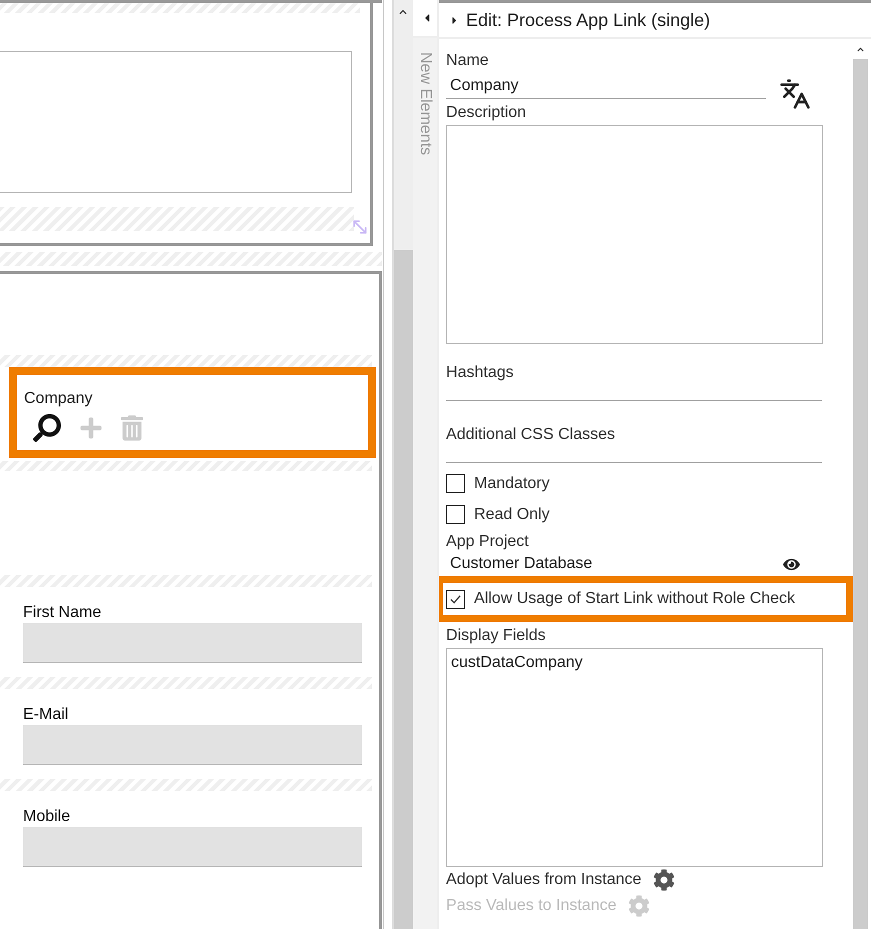 Image resolution: width=871 pixels, height=929 pixels. What do you see at coordinates (496, 636) in the screenshot?
I see `property-label: Display Fields` at bounding box center [496, 636].